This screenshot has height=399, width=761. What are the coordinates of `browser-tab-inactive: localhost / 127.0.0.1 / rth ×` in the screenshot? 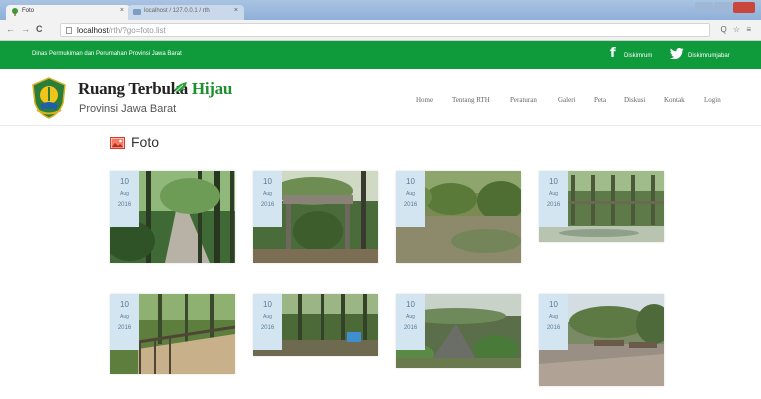 It's located at (186, 12).